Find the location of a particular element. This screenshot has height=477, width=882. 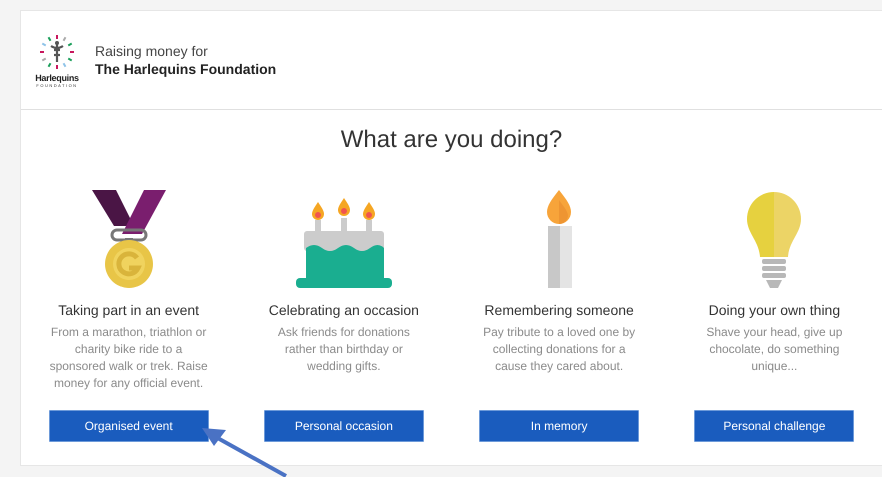

option-heading: Doing your own thing is located at coordinates (774, 310).